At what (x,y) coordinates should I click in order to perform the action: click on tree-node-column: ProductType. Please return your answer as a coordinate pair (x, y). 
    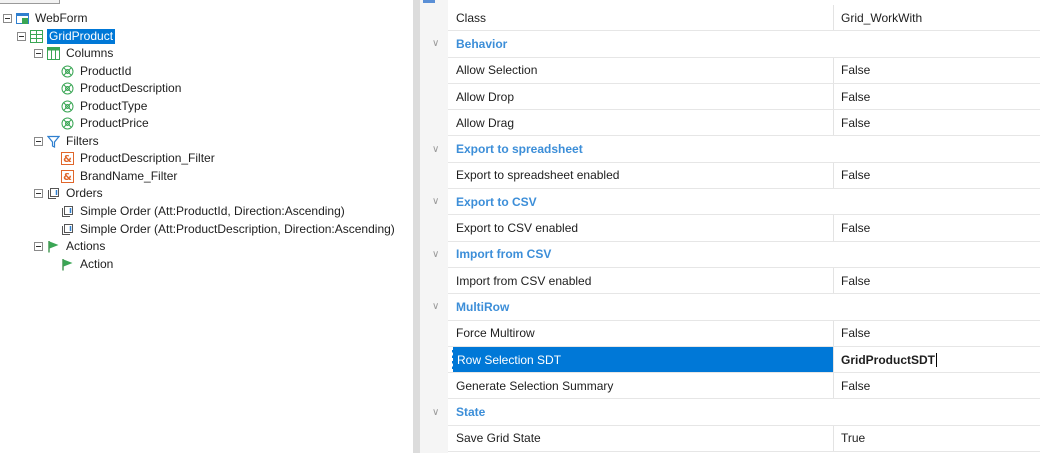
    Looking at the image, I should click on (105, 107).